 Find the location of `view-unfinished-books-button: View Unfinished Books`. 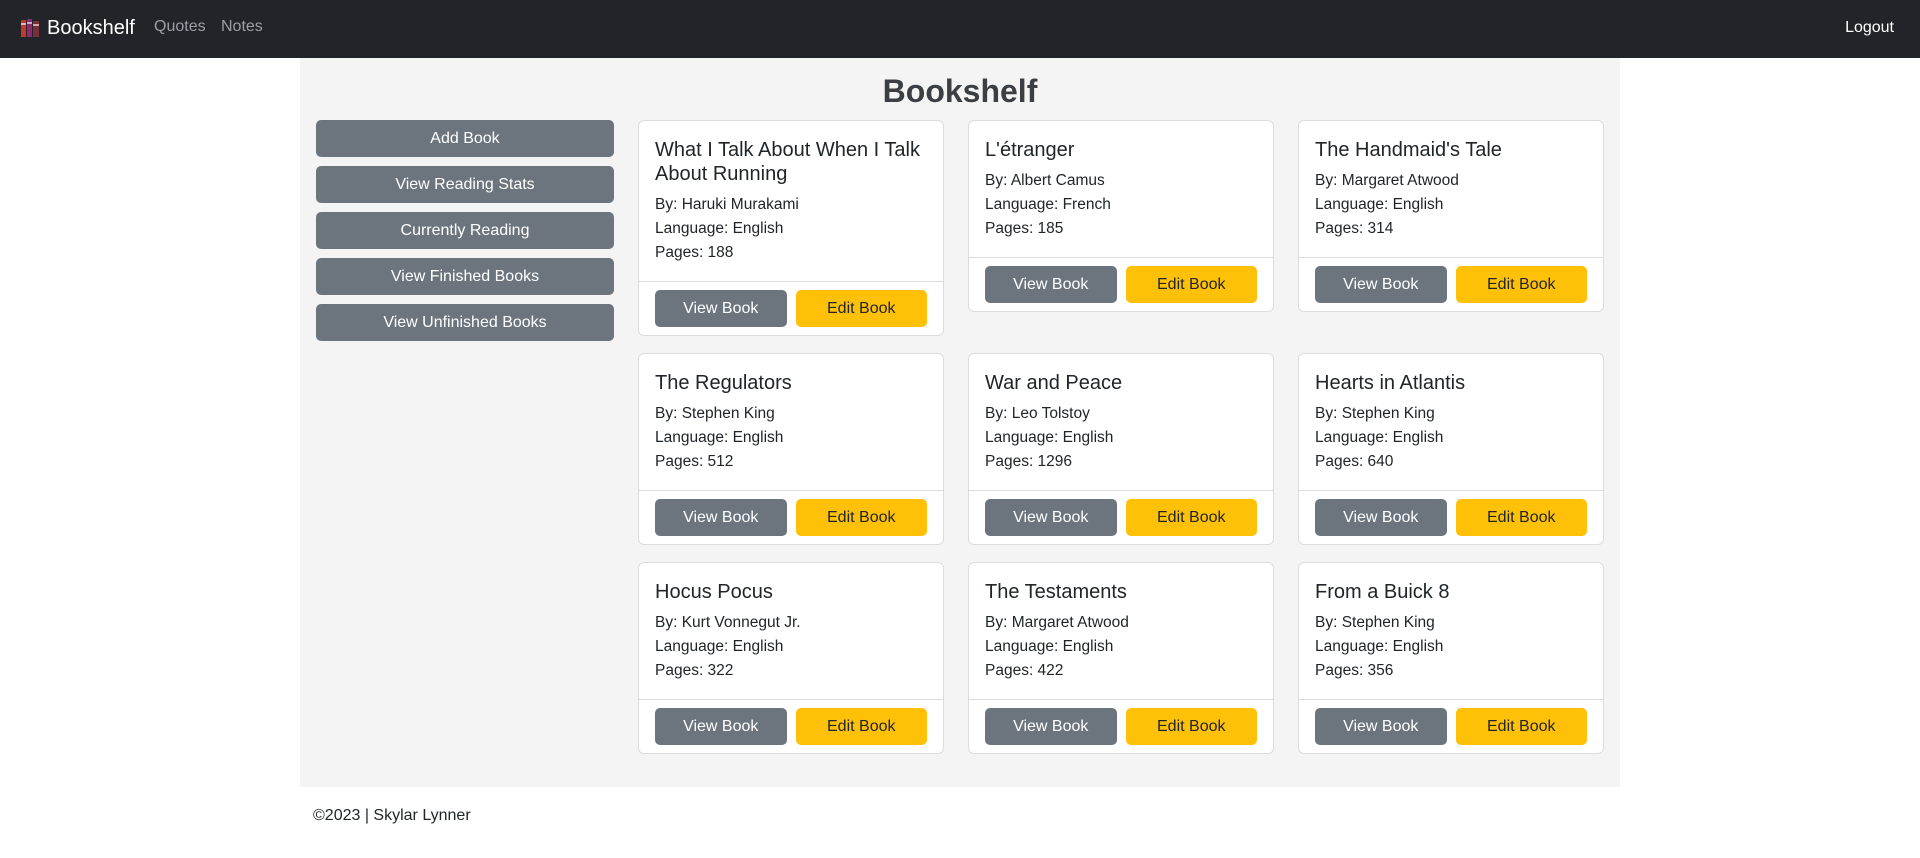

view-unfinished-books-button: View Unfinished Books is located at coordinates (465, 322).